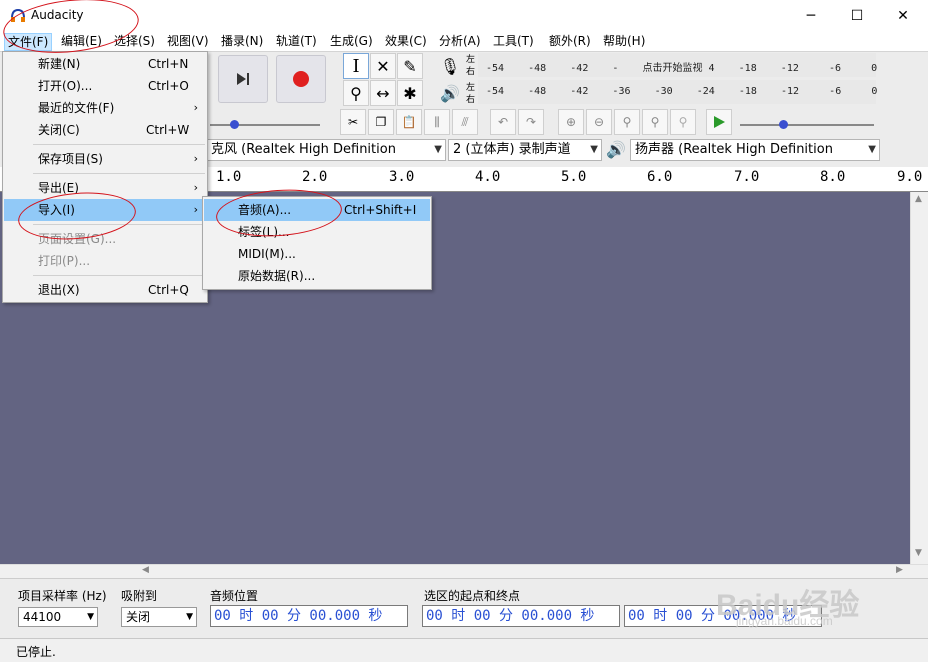  I want to click on scissors-icon: ✂, so click(353, 122).